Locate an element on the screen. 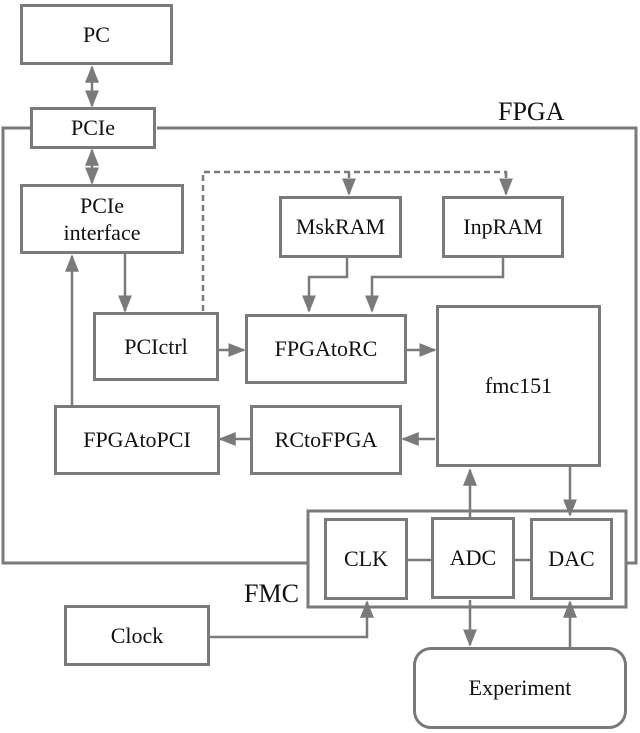 This screenshot has width=640, height=733. adc-block: ADC is located at coordinates (473, 558).